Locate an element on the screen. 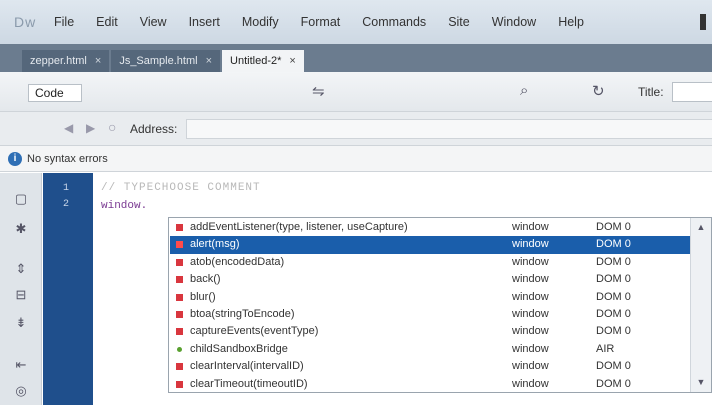 Image resolution: width=712 pixels, height=405 pixels. refresh-icon: ↻ is located at coordinates (598, 91).